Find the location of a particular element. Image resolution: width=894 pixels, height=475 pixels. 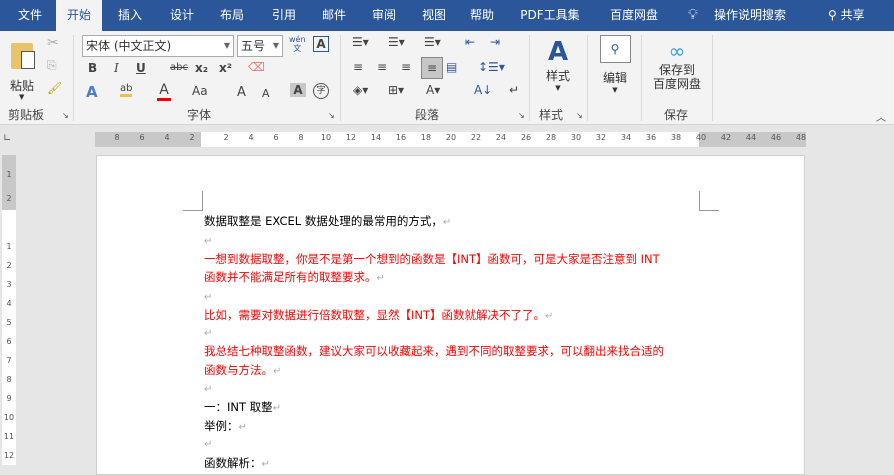

ruler-number: 10 is located at coordinates (9, 417).